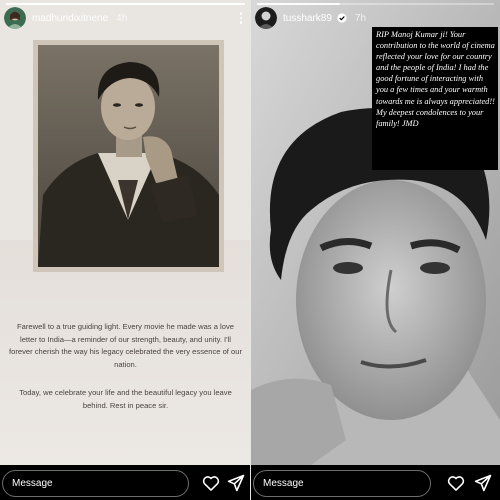 The height and width of the screenshot is (500, 500). What do you see at coordinates (70, 18) in the screenshot?
I see `story-username: madhuridixitnene` at bounding box center [70, 18].